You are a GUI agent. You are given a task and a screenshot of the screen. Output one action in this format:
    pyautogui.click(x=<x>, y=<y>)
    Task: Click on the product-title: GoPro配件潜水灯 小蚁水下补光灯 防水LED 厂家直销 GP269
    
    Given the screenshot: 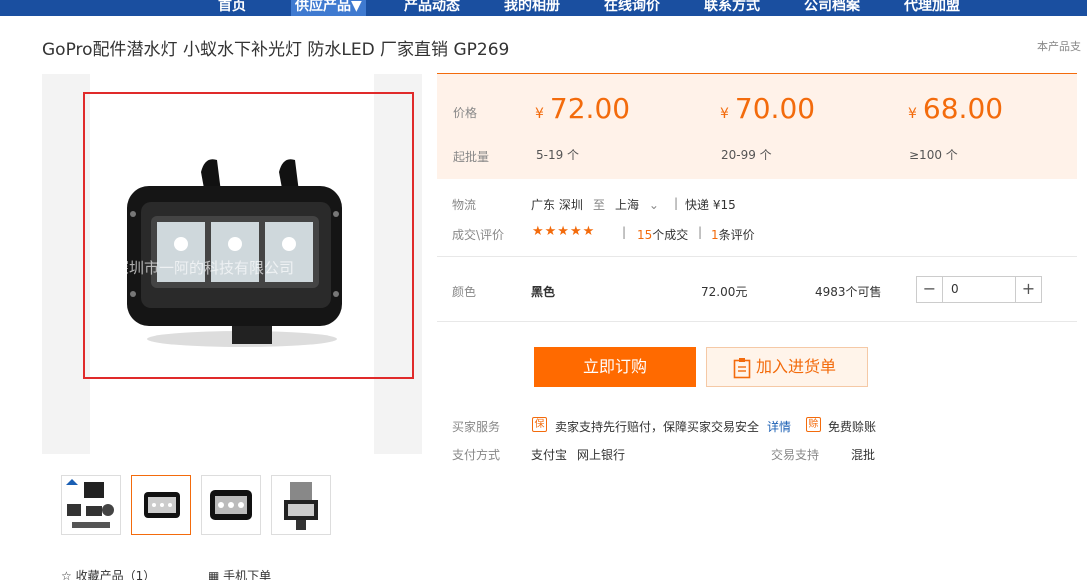 What is the action you would take?
    pyautogui.click(x=276, y=50)
    